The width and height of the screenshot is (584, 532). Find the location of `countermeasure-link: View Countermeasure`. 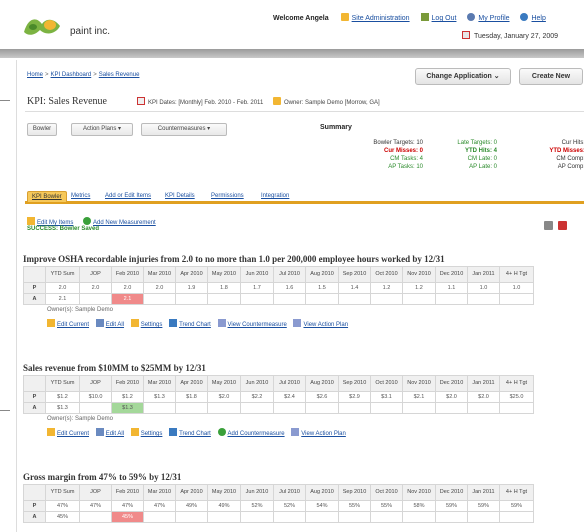

countermeasure-link: View Countermeasure is located at coordinates (257, 325).